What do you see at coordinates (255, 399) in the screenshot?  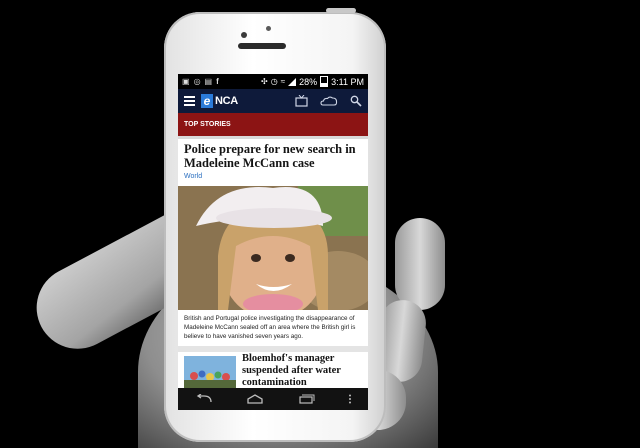 I see `home-icon` at bounding box center [255, 399].